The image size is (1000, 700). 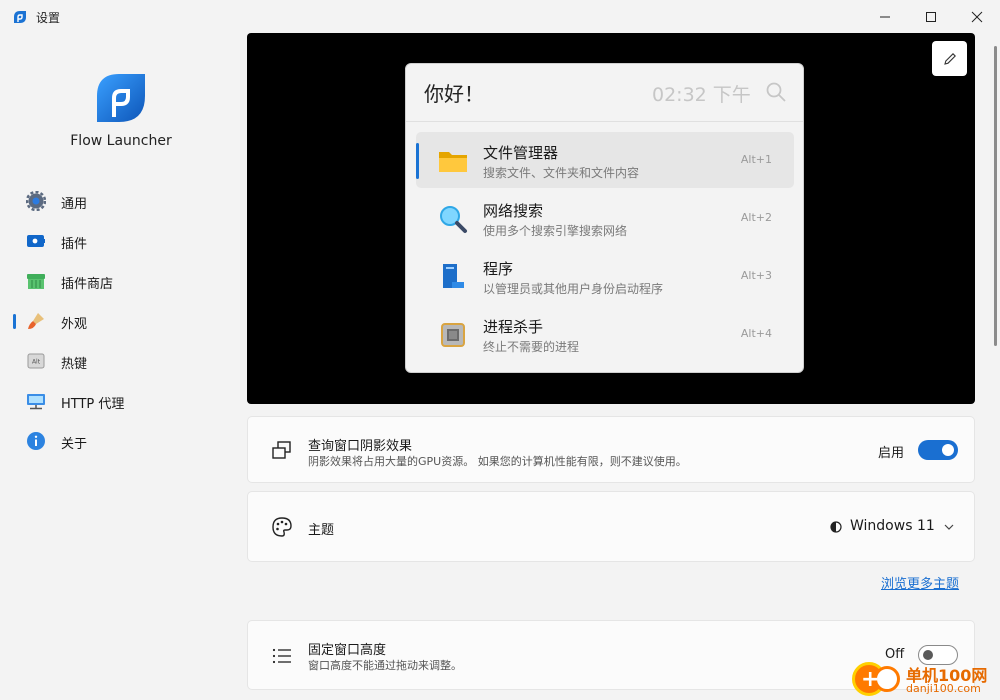 What do you see at coordinates (453, 219) in the screenshot?
I see `magnifier-icon` at bounding box center [453, 219].